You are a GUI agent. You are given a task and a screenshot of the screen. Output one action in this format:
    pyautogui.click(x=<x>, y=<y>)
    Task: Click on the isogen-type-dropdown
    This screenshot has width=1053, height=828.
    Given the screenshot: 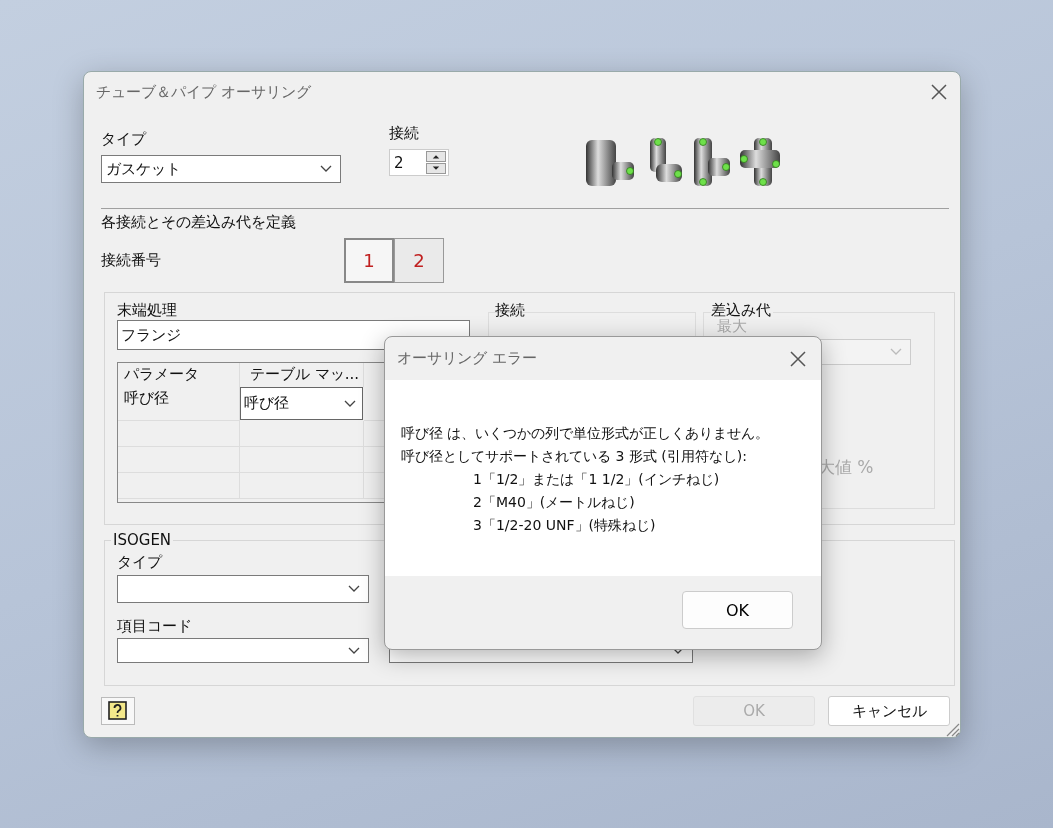 What is the action you would take?
    pyautogui.click(x=243, y=589)
    